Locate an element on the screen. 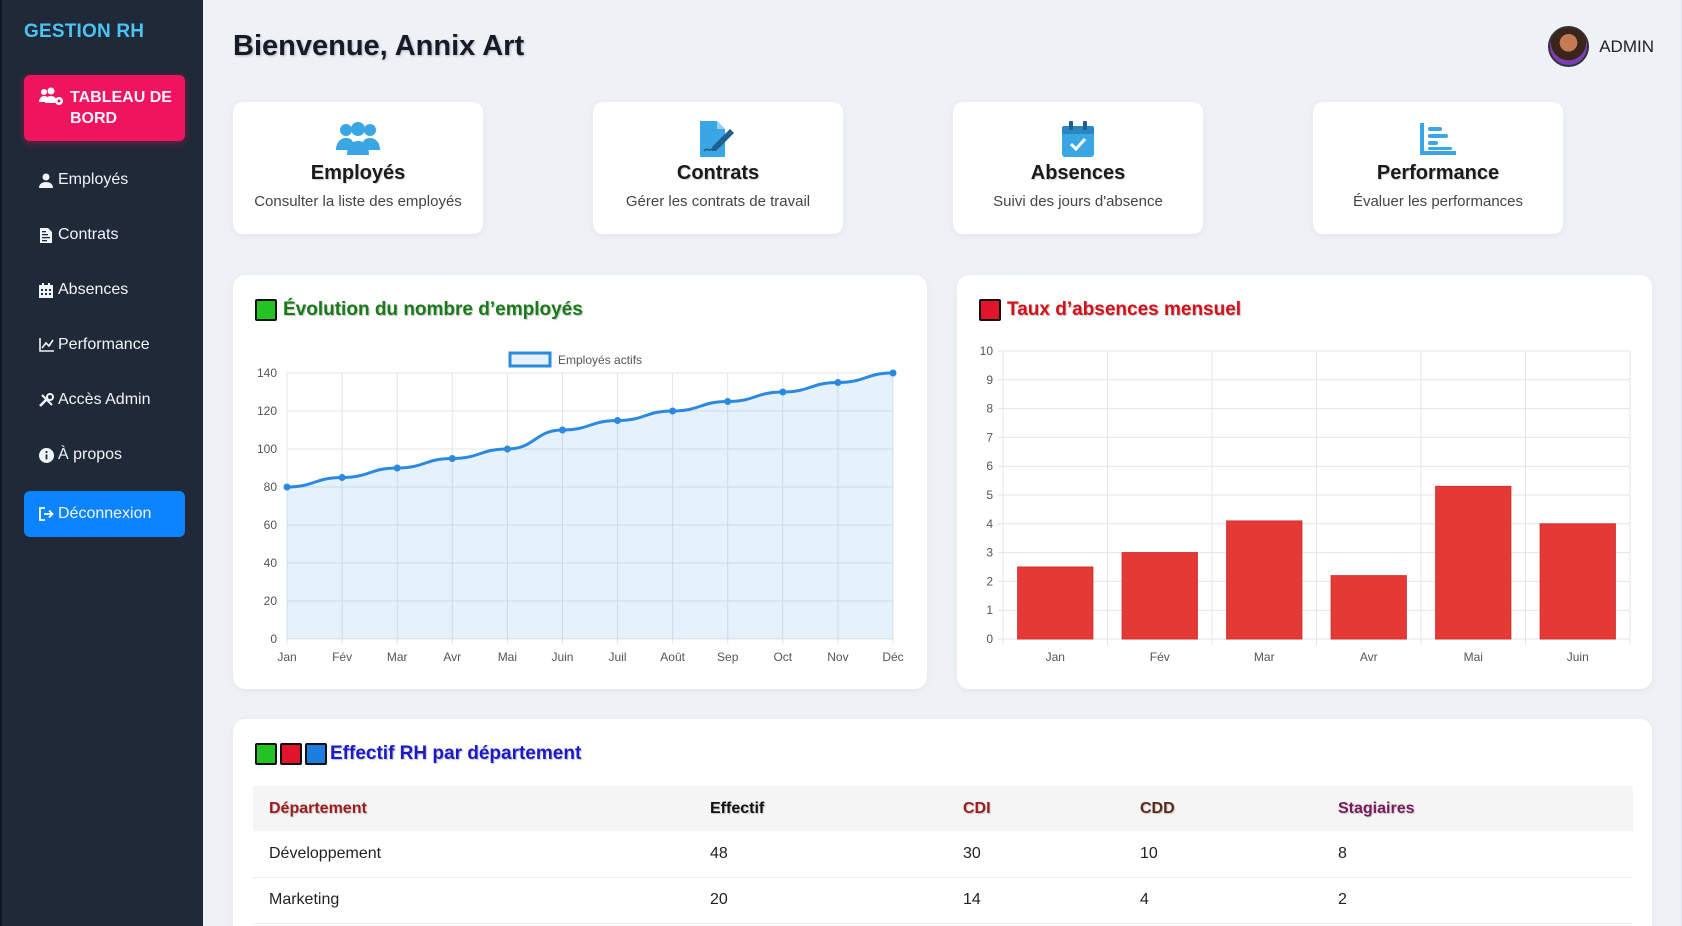  card-absences: Absences Suivi des jours d'absence is located at coordinates (1078, 168).